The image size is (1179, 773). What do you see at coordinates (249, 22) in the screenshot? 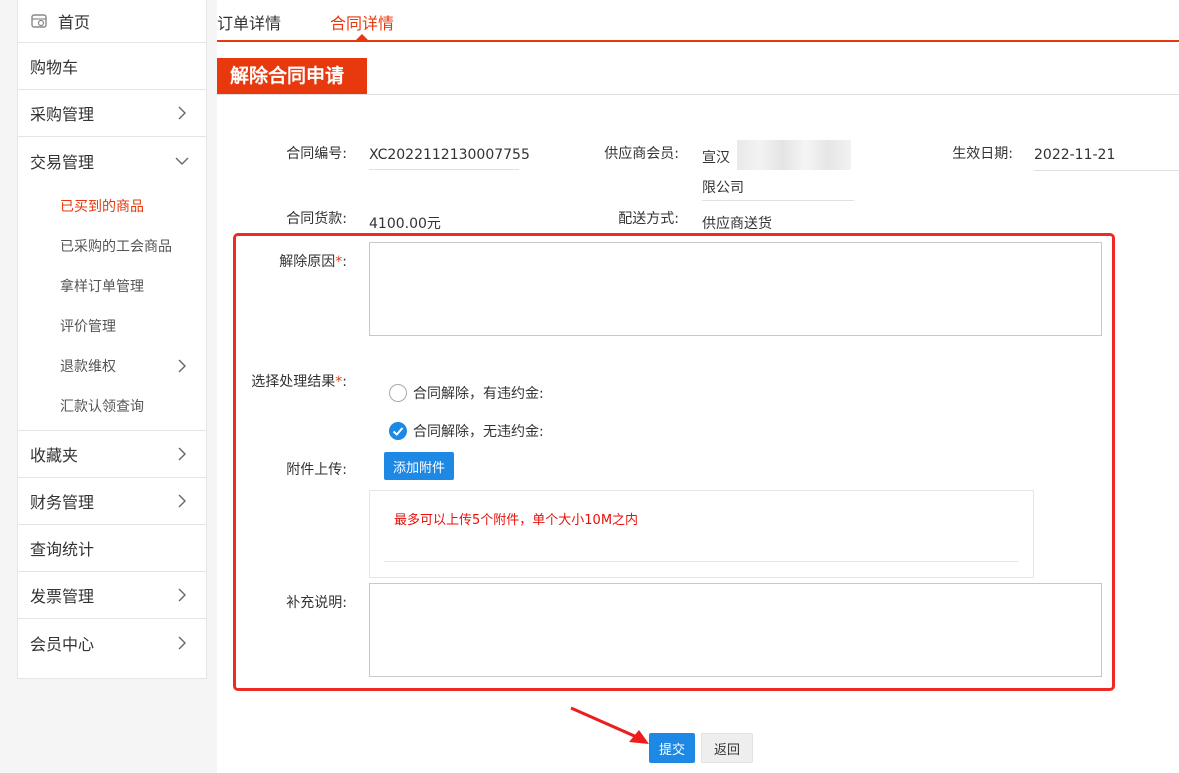
I see `tab-order-detail: 订单详情` at bounding box center [249, 22].